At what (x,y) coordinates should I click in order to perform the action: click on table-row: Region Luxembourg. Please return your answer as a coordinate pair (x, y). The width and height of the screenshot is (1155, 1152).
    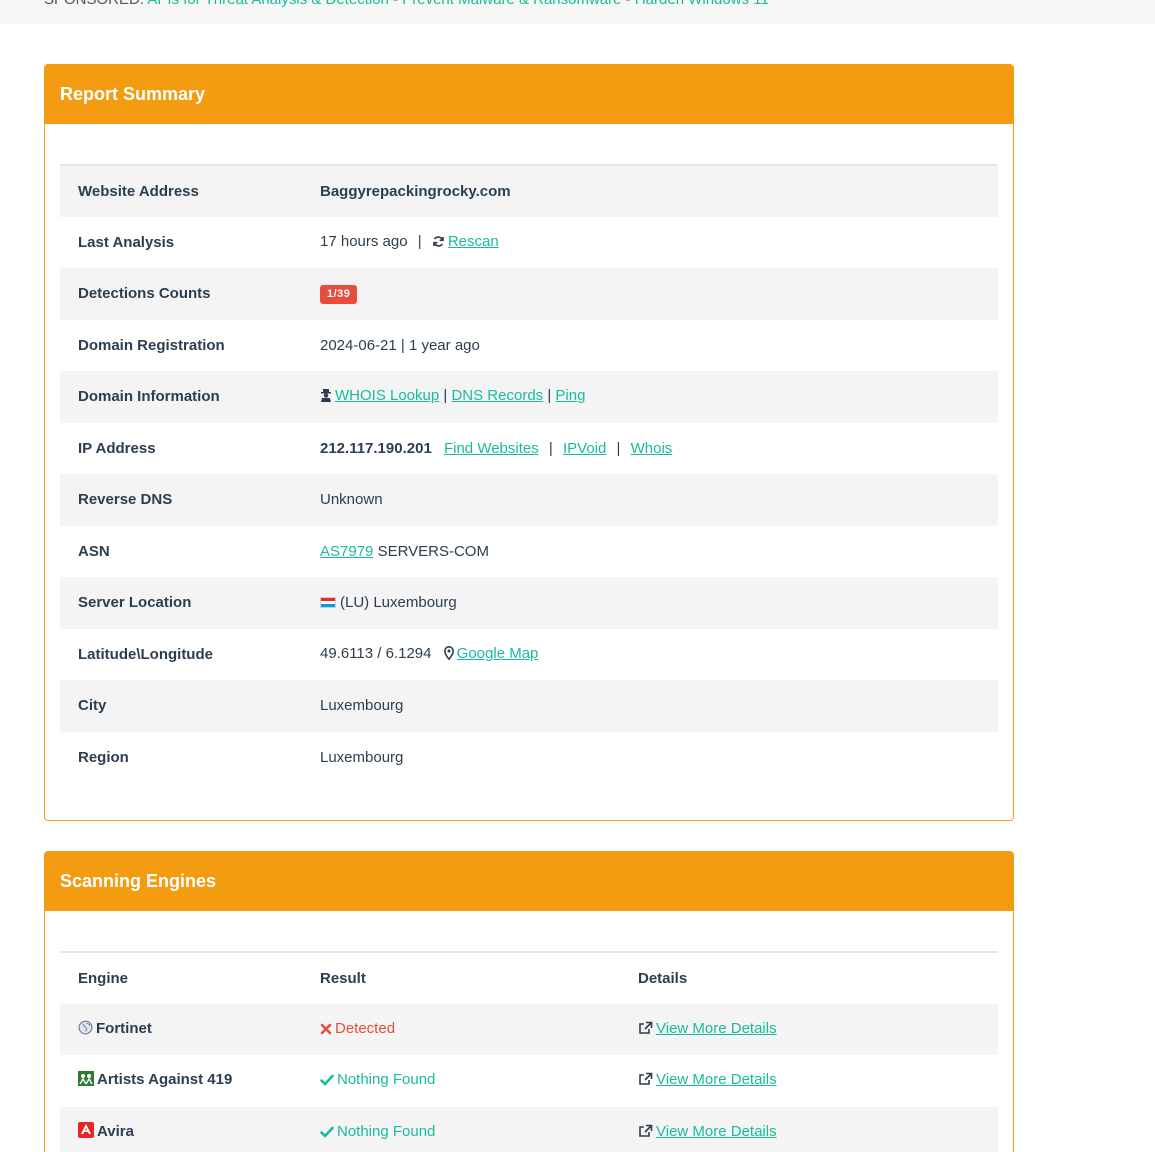
    Looking at the image, I should click on (529, 758).